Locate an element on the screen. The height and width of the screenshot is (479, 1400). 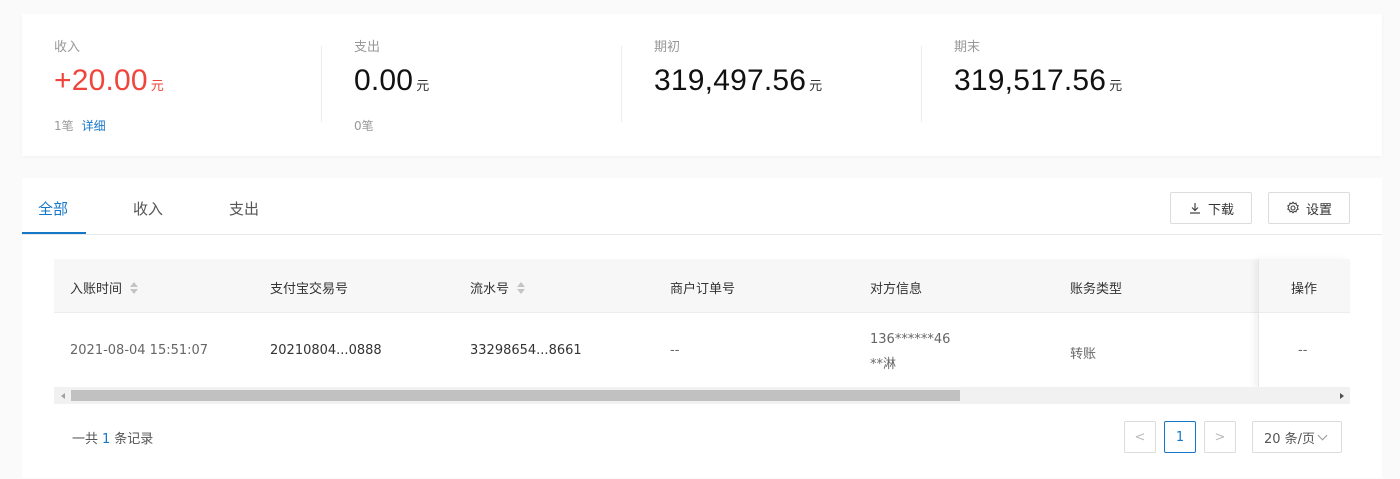
page-size-select: 20 条/页 is located at coordinates (1297, 437).